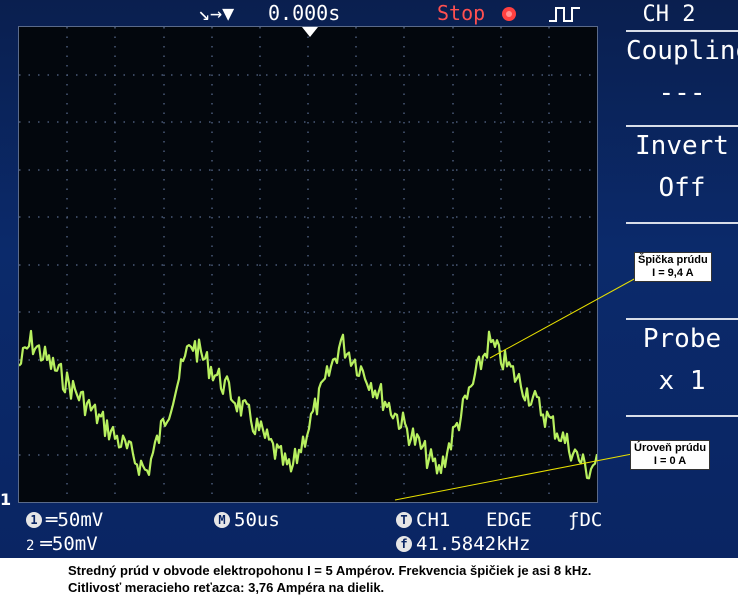 The height and width of the screenshot is (601, 738). Describe the element at coordinates (433, 520) in the screenshot. I see `trigger-source: CH1` at that location.